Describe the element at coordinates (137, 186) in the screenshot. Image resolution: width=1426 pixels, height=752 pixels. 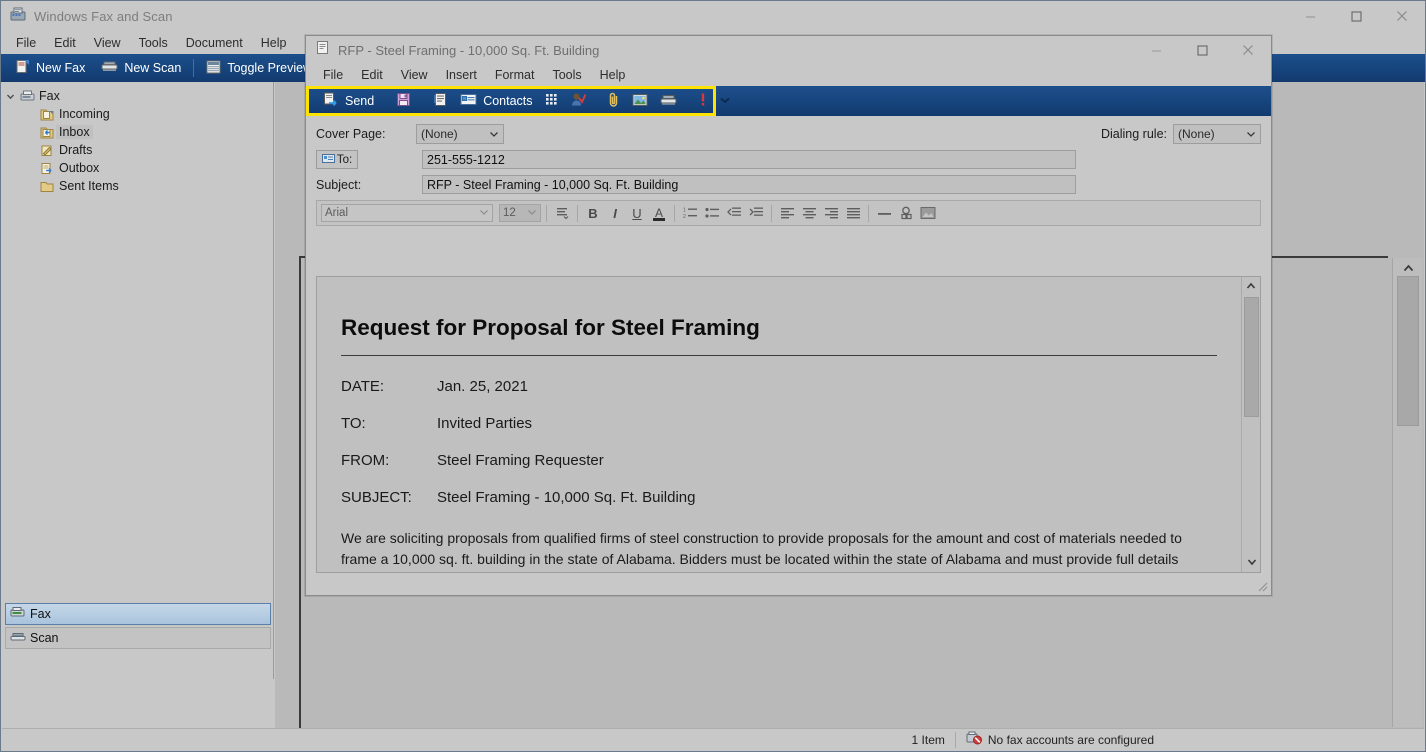
I see `sidebar-item-sent-items: Sent Items` at that location.